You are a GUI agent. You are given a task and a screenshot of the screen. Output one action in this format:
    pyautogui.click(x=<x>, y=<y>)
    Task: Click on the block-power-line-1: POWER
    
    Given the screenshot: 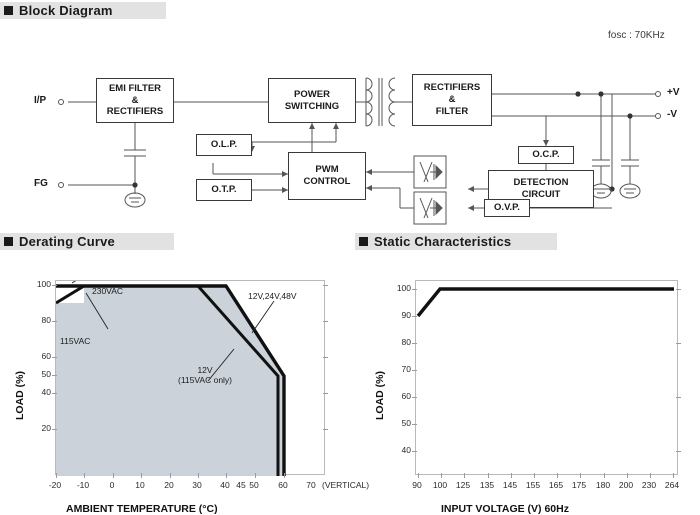 What is the action you would take?
    pyautogui.click(x=312, y=94)
    